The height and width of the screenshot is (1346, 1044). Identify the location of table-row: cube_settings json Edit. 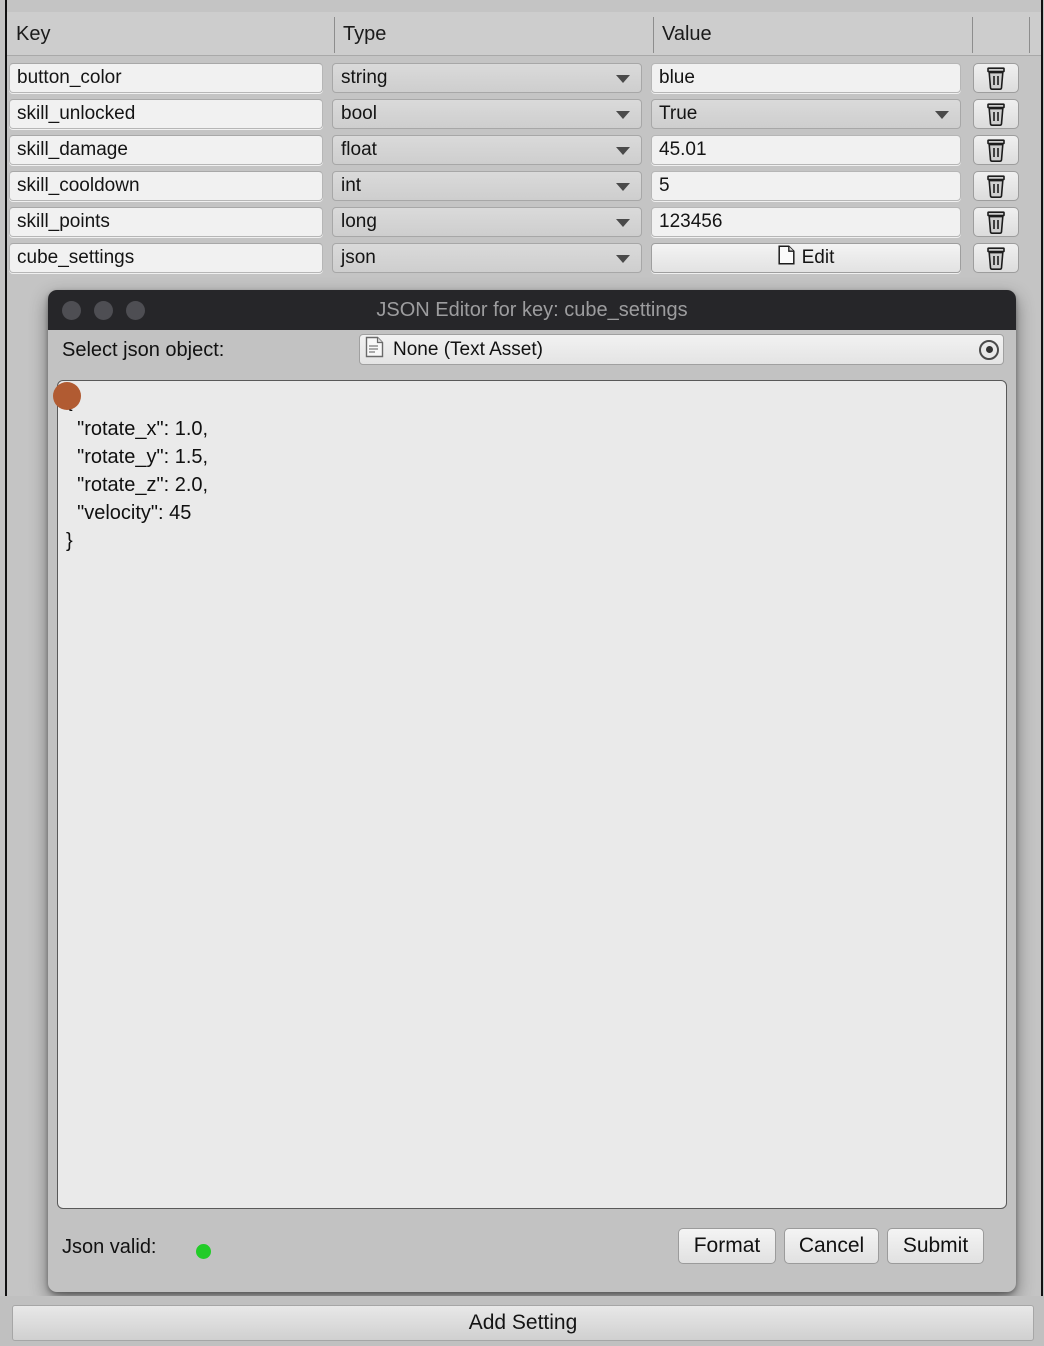
(522, 258).